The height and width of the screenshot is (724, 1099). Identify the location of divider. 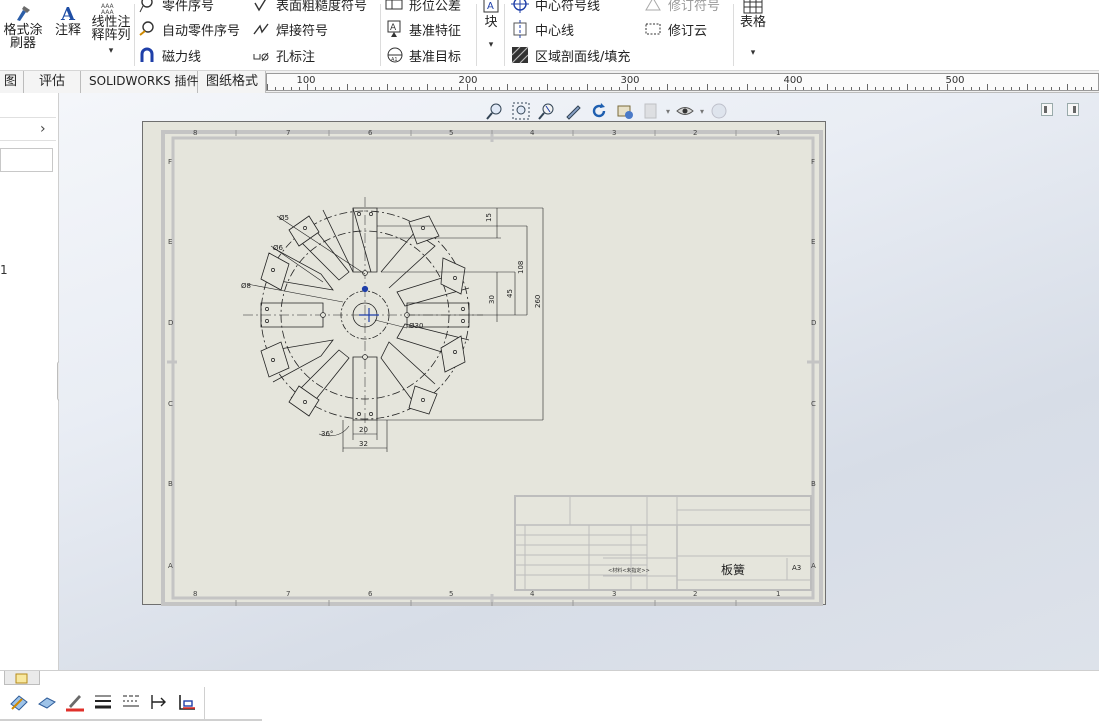
(131, 720).